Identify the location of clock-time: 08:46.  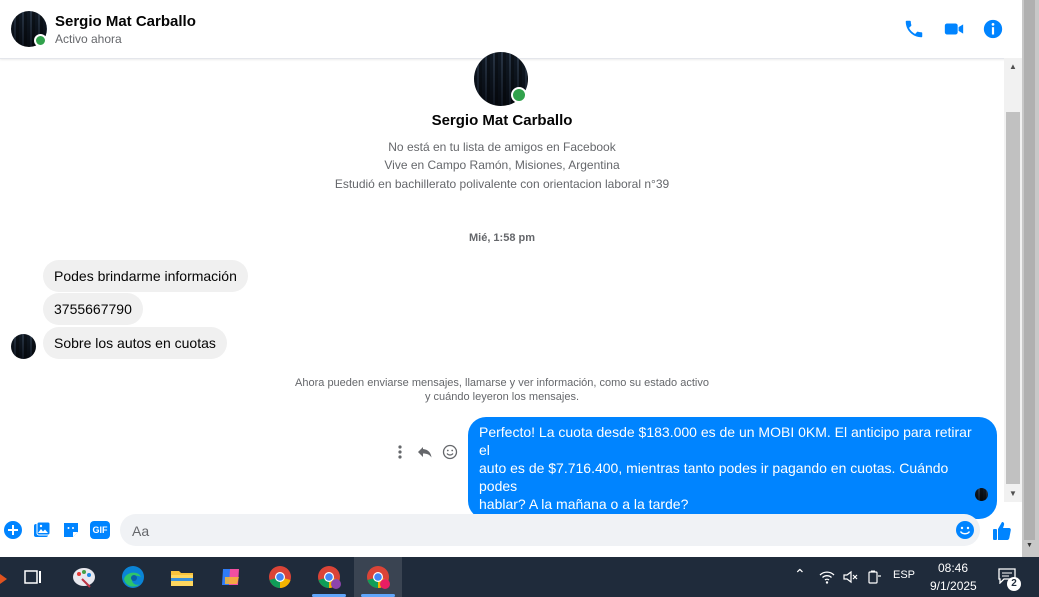
(953, 568).